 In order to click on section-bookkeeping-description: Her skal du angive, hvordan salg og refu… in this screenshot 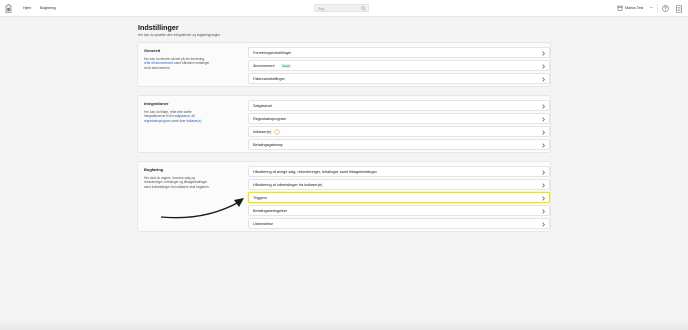, I will do `click(195, 182)`.